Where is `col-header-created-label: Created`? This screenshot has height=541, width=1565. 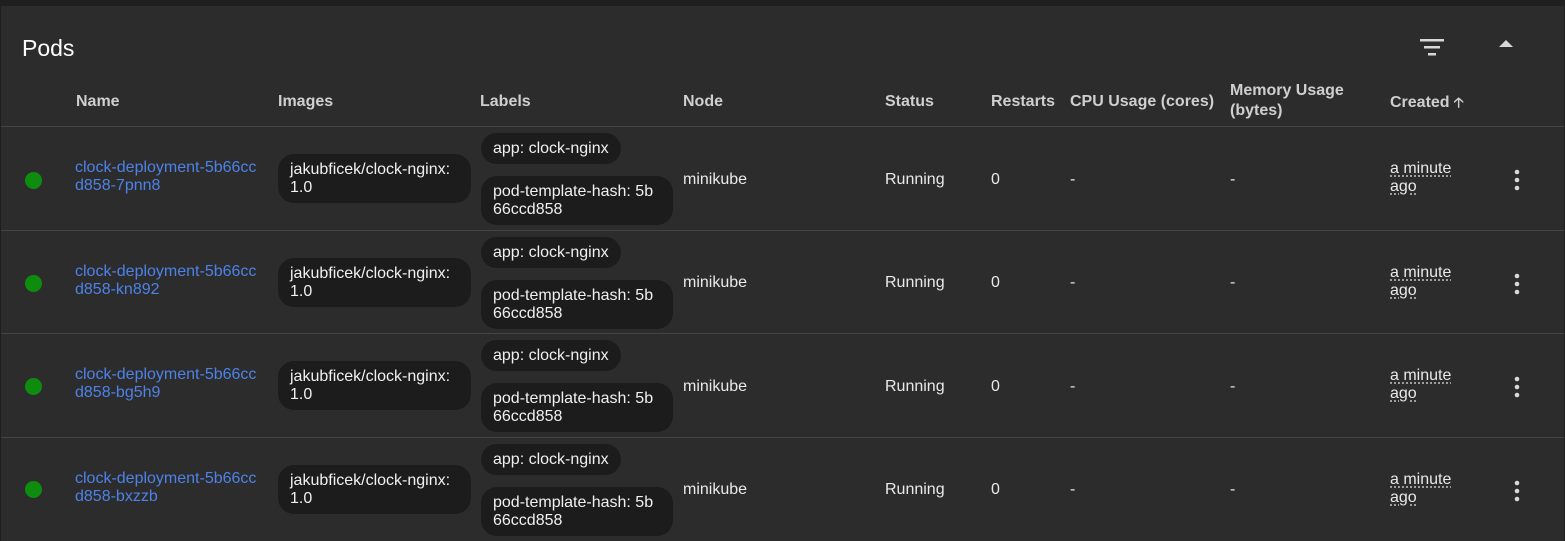 col-header-created-label: Created is located at coordinates (1420, 102).